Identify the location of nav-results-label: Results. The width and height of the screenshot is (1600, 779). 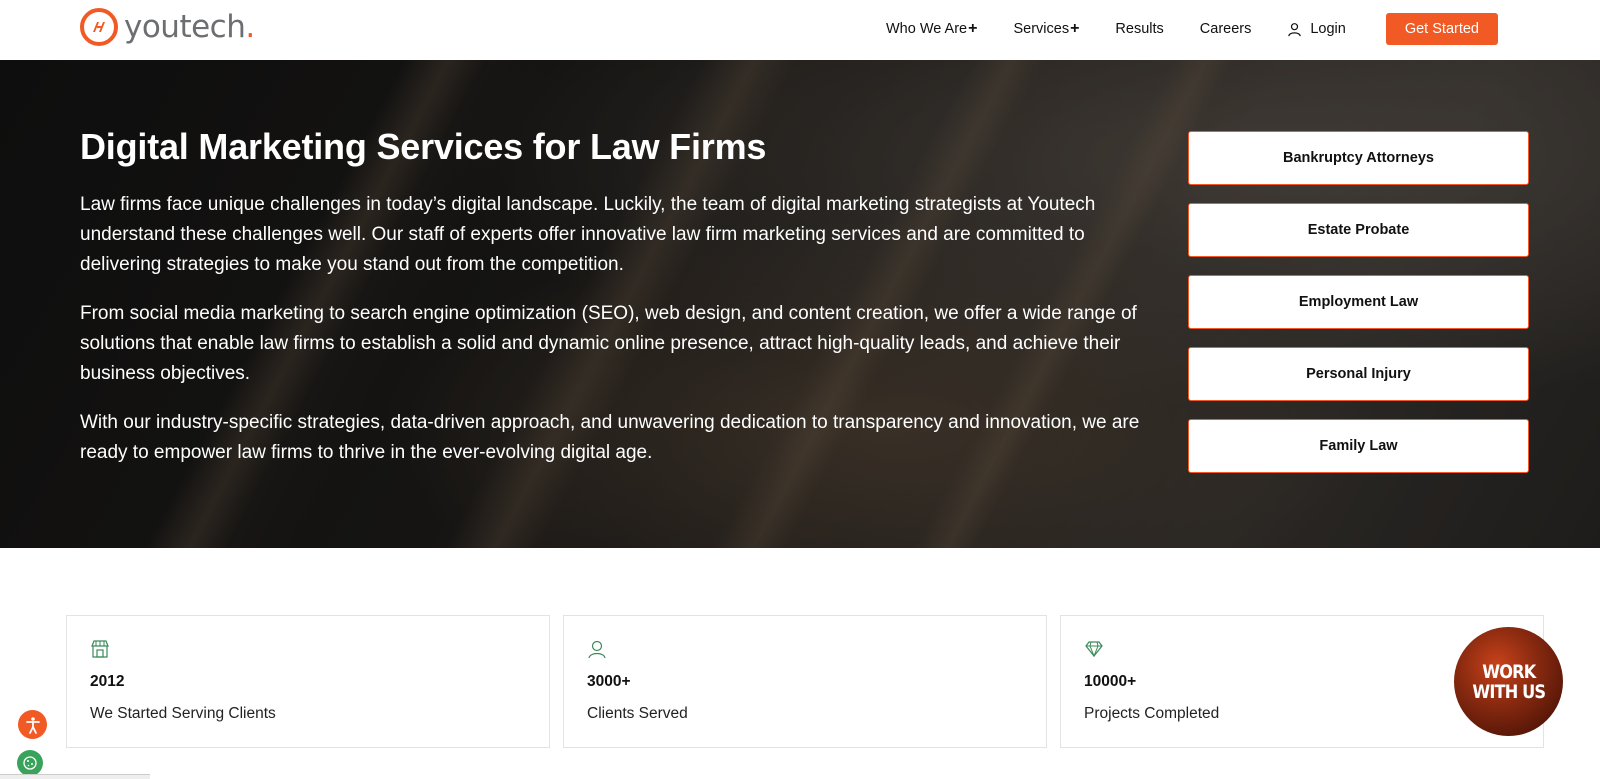
(1139, 29).